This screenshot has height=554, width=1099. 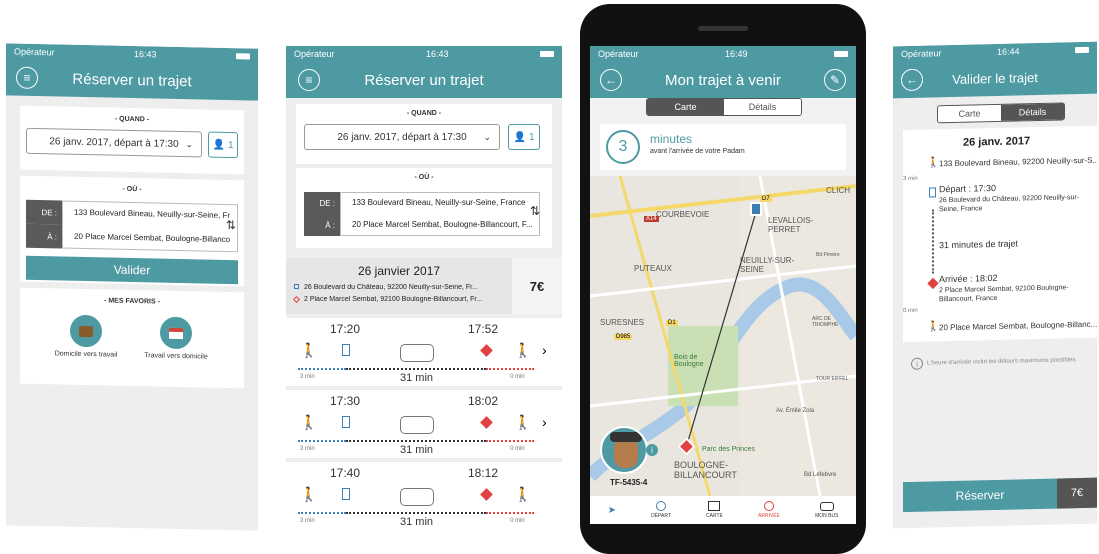 What do you see at coordinates (483, 473) in the screenshot?
I see `trip-arr-time: 18:12` at bounding box center [483, 473].